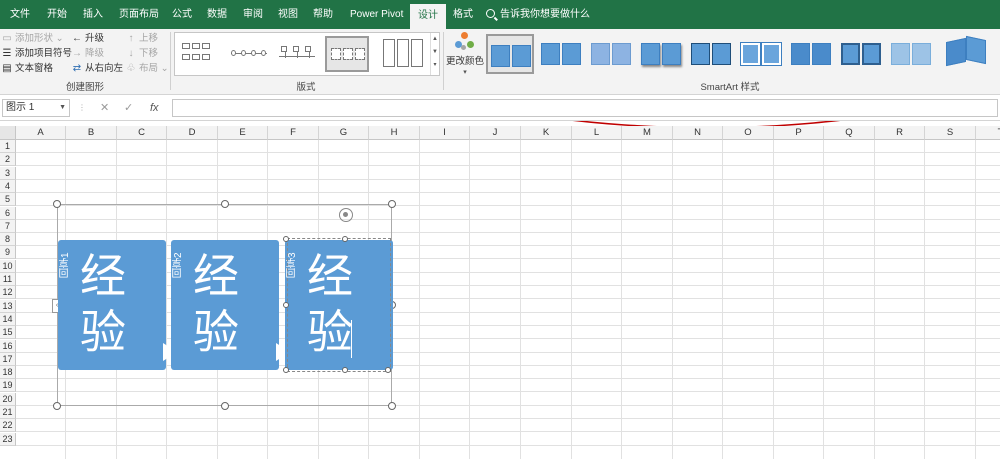  Describe the element at coordinates (8, 412) in the screenshot. I see `row-header: 21` at that location.